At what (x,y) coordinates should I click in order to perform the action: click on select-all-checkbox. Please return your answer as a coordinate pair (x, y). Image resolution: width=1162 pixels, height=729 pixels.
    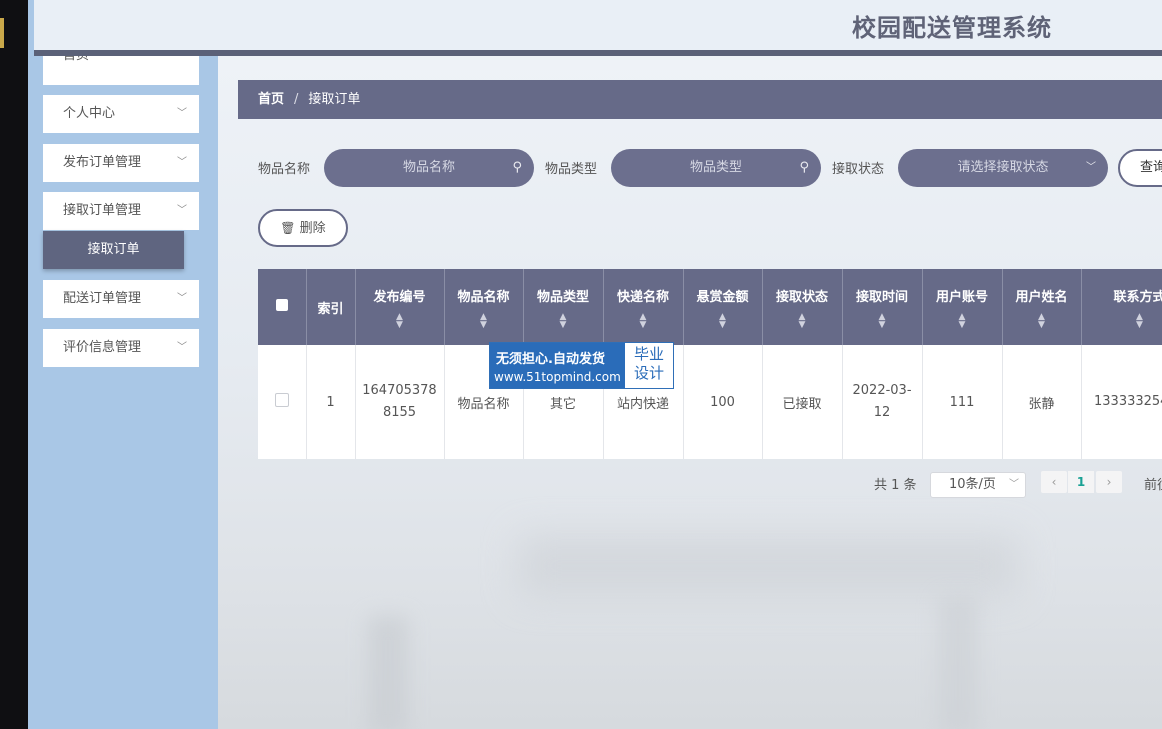
    Looking at the image, I should click on (281, 305).